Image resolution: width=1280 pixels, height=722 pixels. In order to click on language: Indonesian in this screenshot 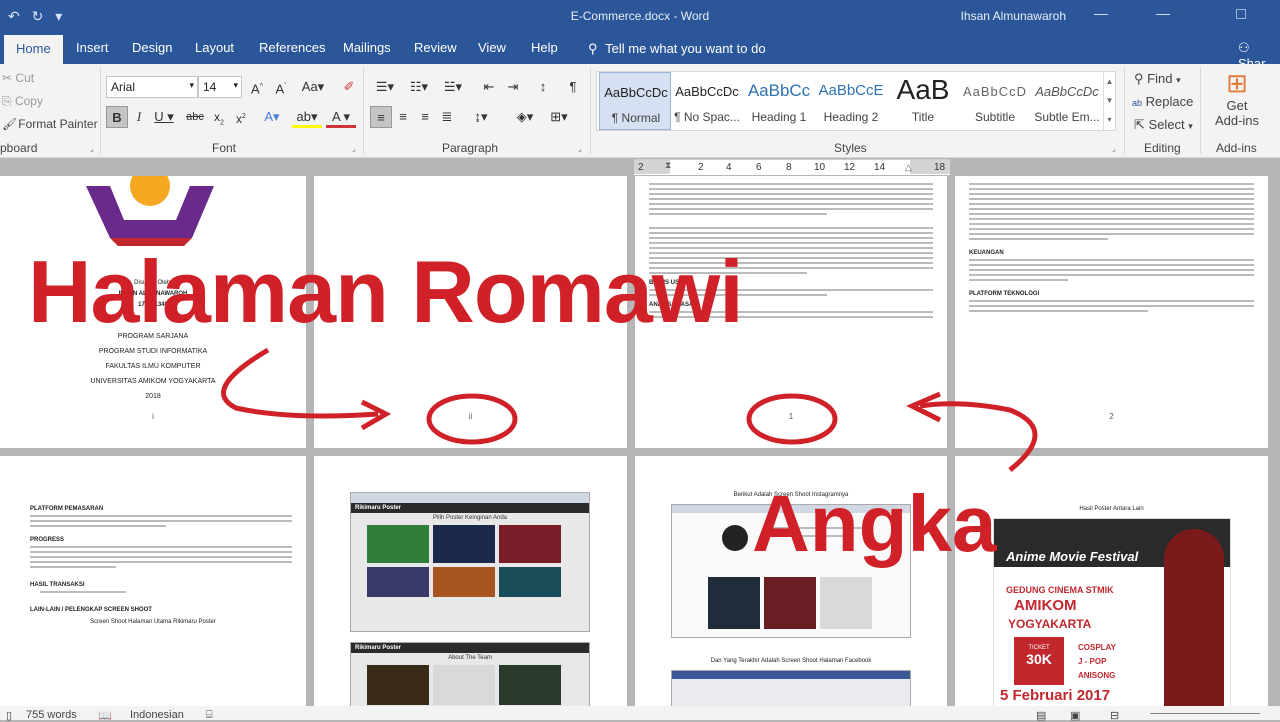, I will do `click(157, 715)`.